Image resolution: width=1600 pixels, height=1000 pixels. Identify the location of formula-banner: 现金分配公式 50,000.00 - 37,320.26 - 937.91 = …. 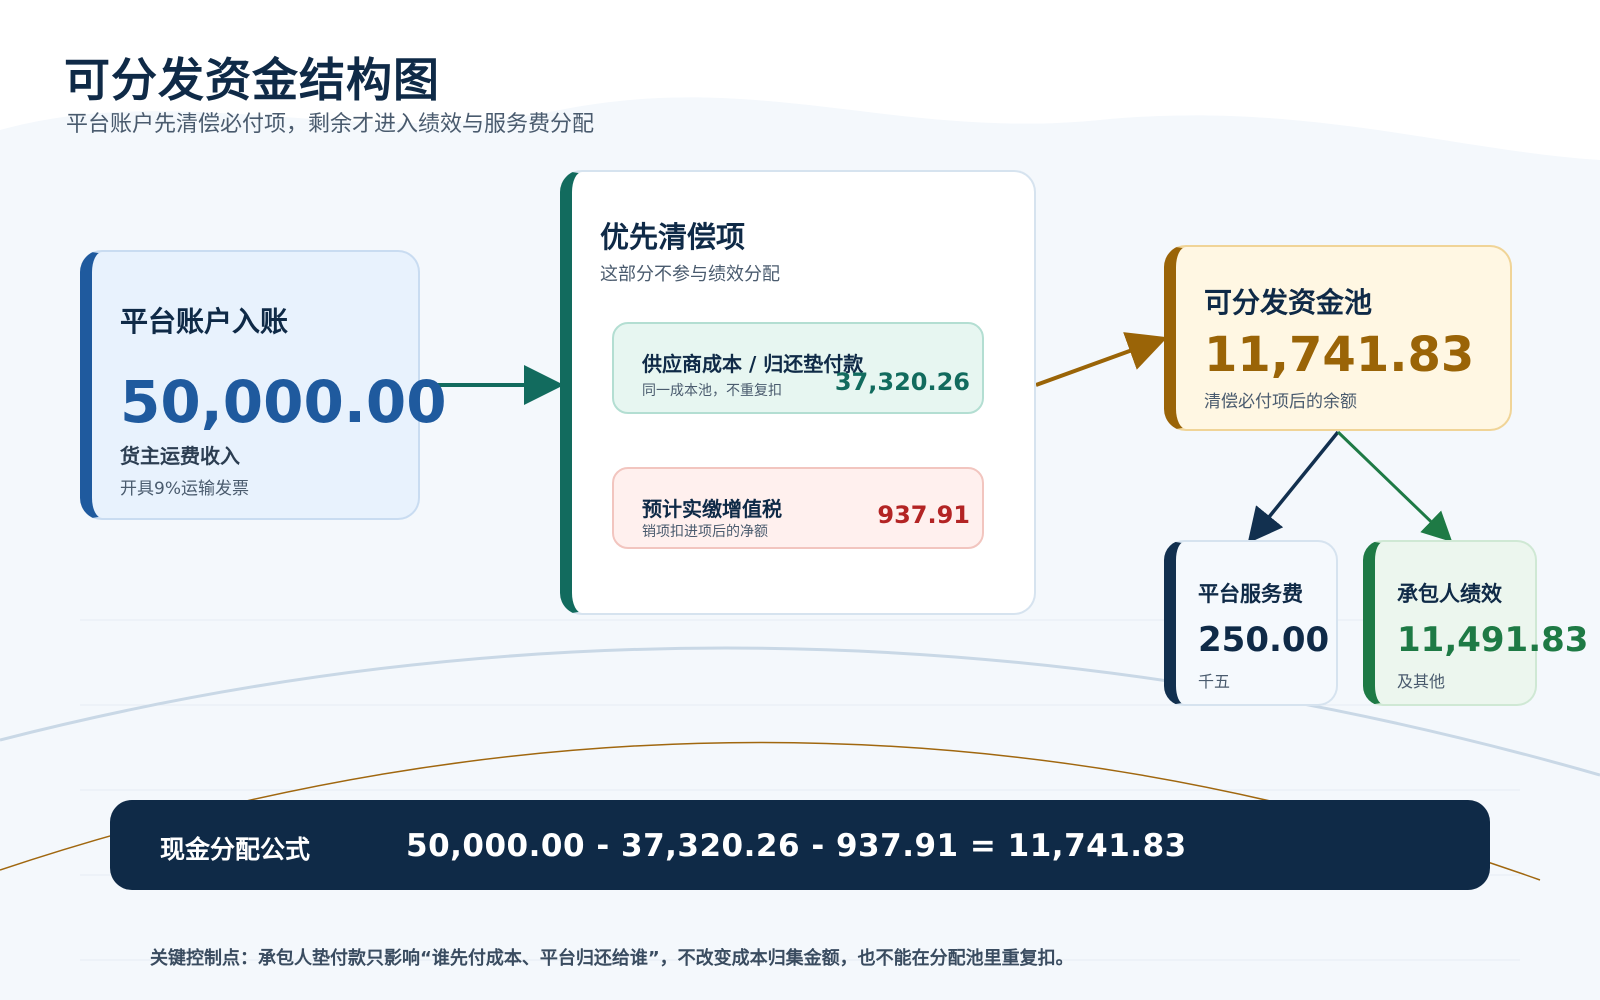
(800, 845).